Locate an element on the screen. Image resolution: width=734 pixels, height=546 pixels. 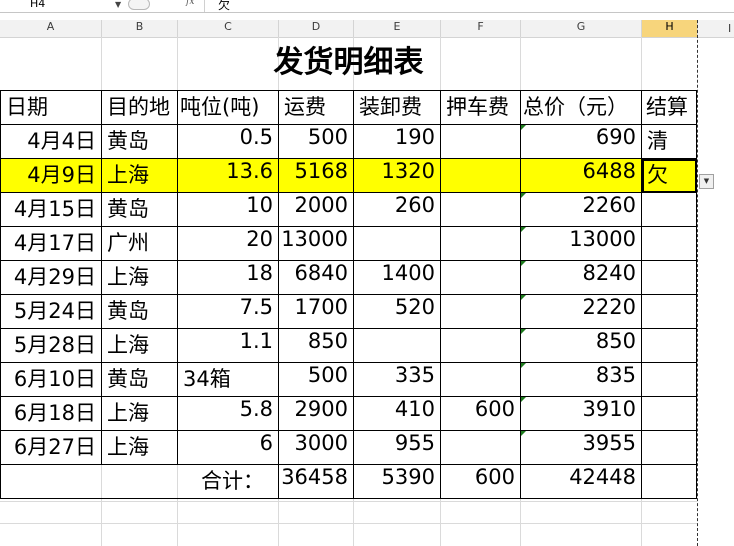
header-freight: 运费 is located at coordinates (316, 107).